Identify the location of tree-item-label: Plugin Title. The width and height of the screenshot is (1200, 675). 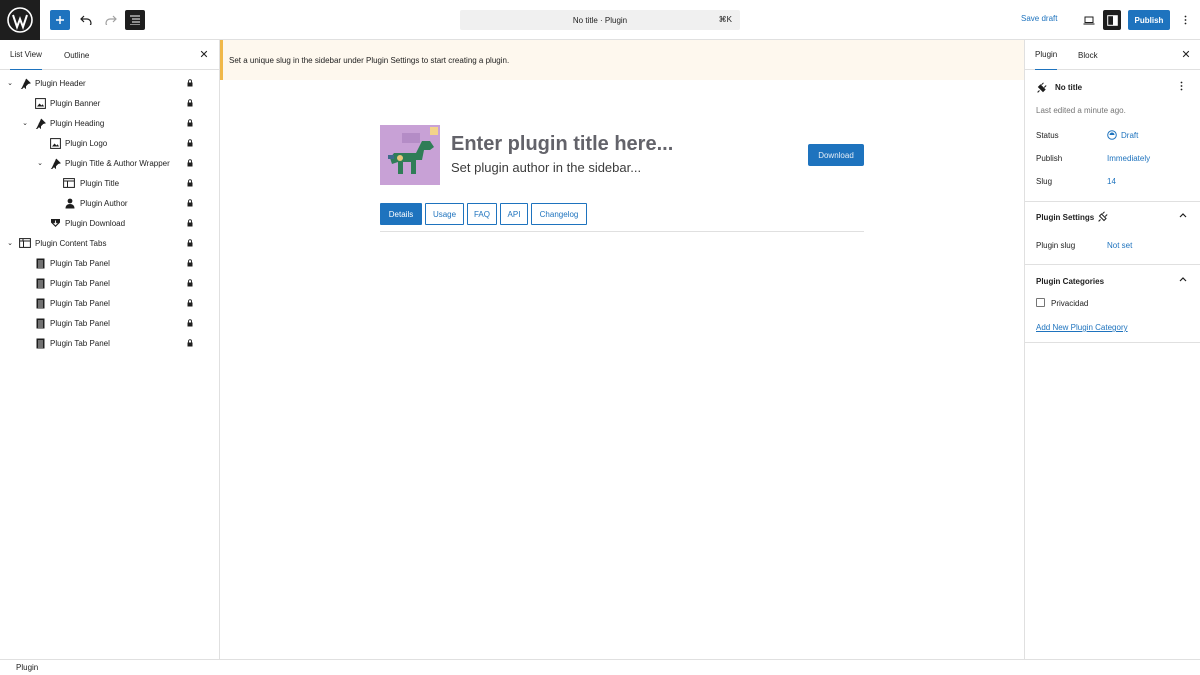
(100, 183).